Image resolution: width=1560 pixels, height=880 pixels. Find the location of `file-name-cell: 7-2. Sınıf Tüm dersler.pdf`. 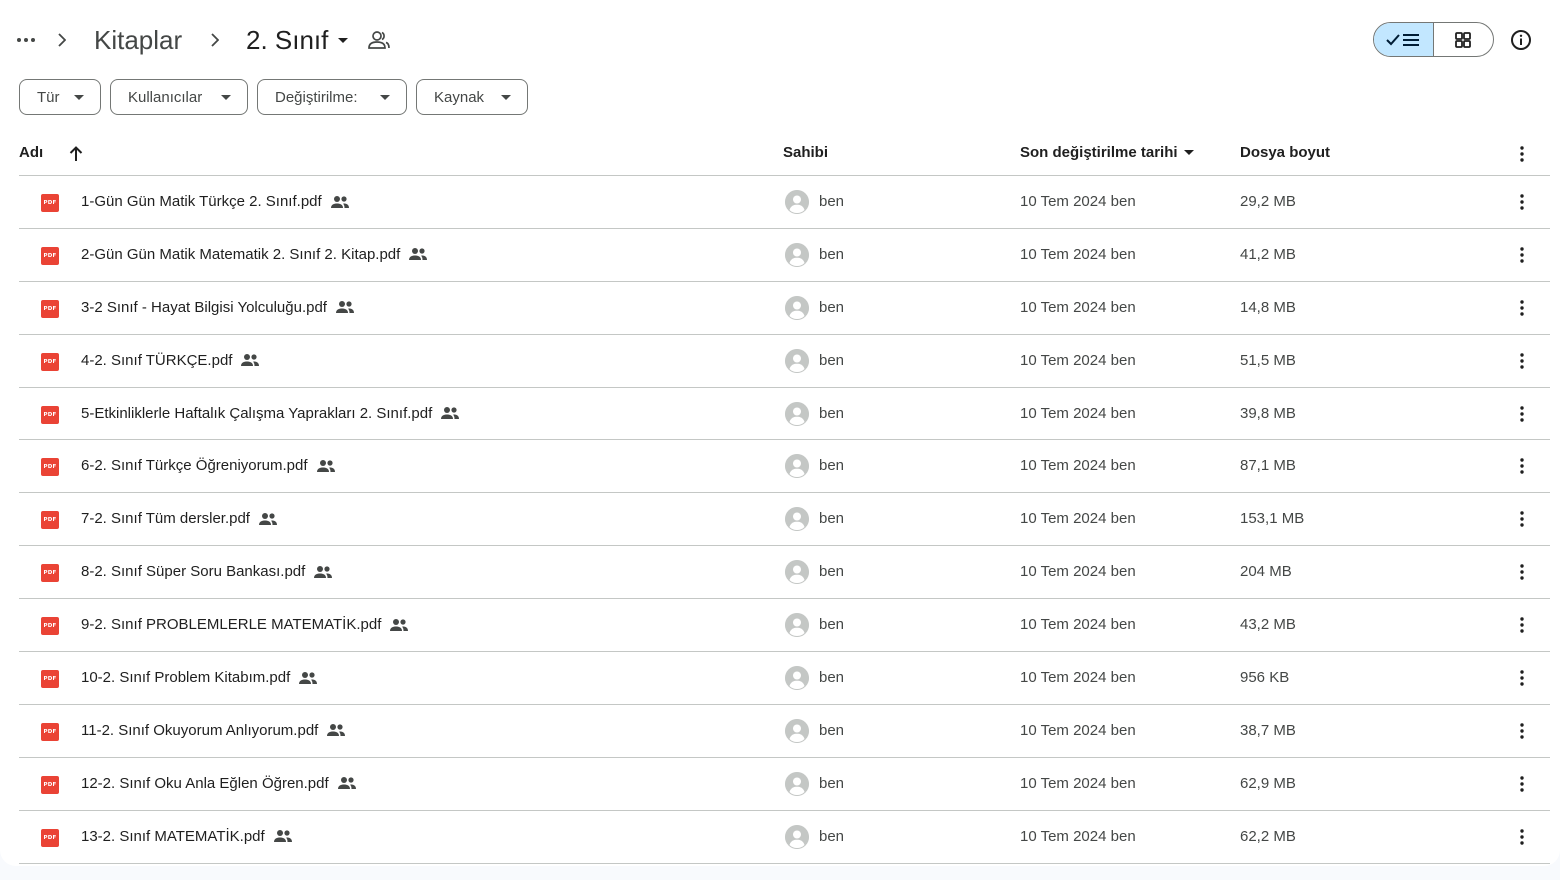

file-name-cell: 7-2. Sınıf Tüm dersler.pdf is located at coordinates (179, 518).